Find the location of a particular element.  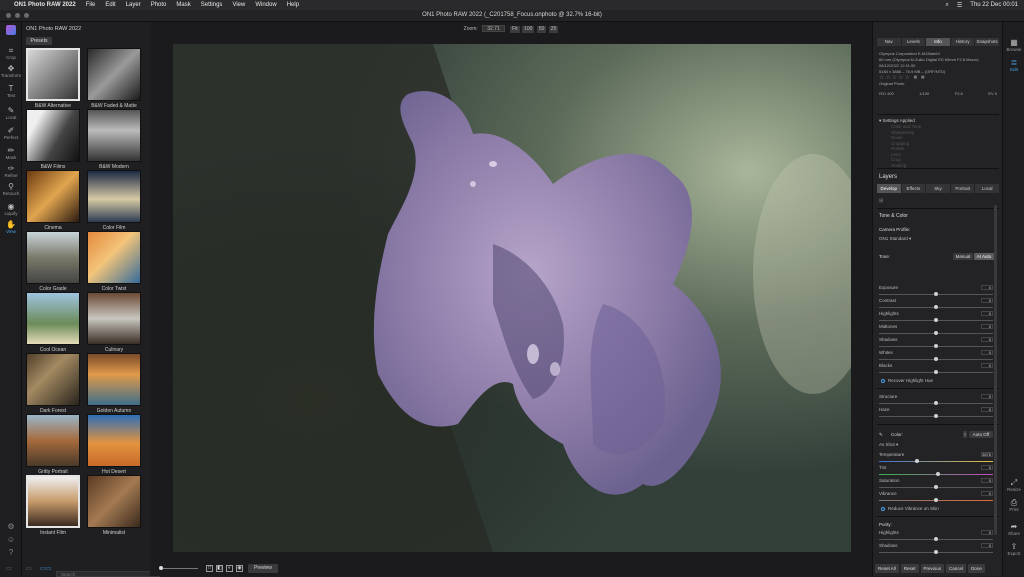

color-auto-off-button: Auto Off is located at coordinates (981, 434).